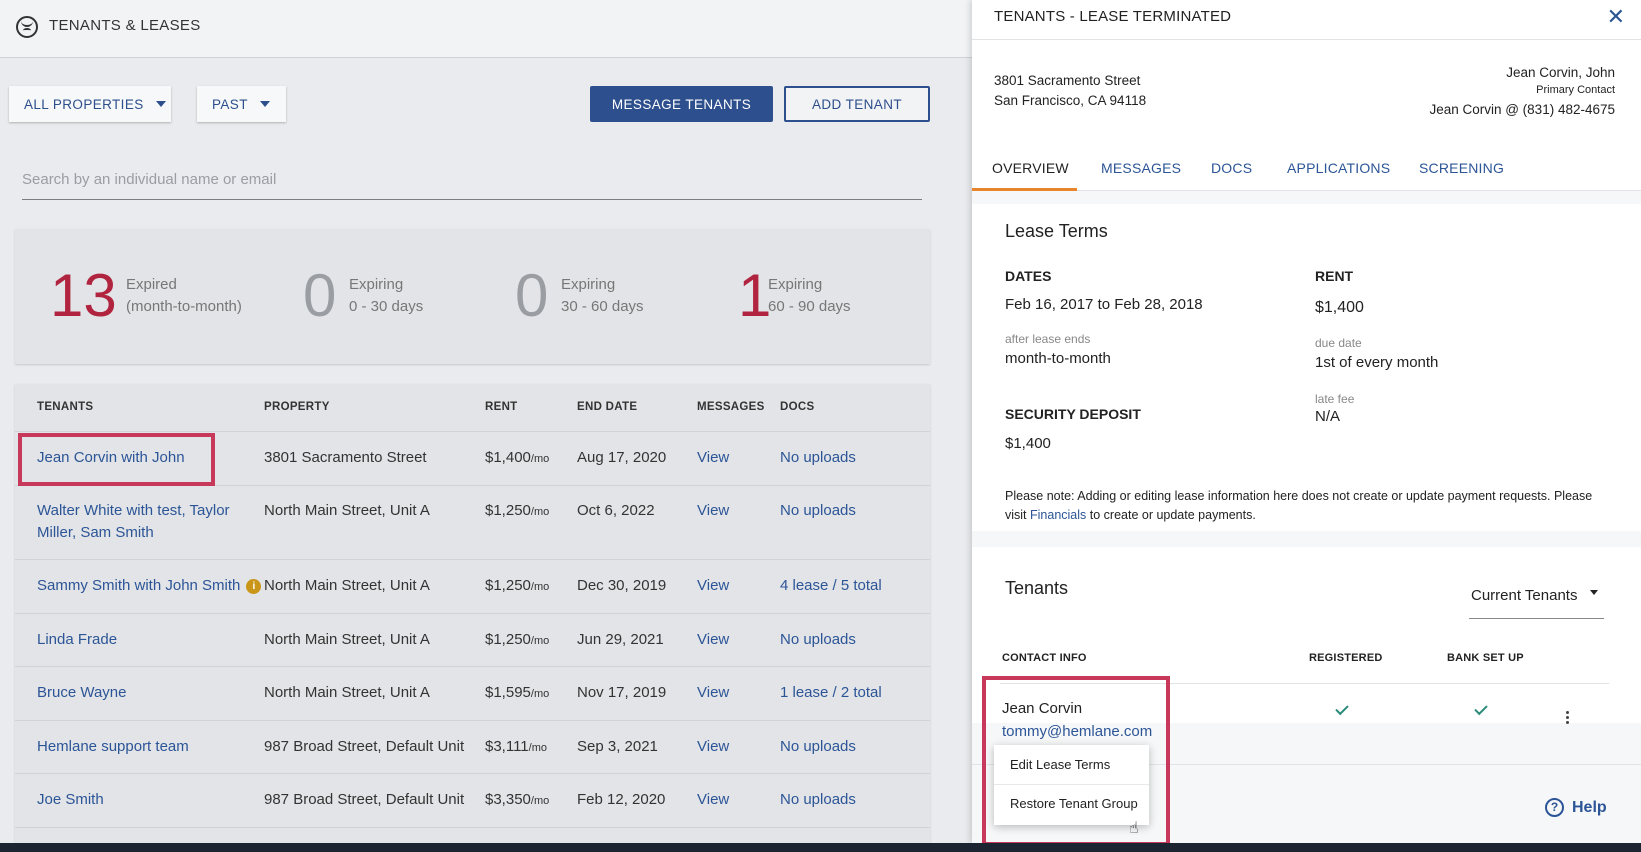 This screenshot has width=1641, height=852. Describe the element at coordinates (254, 586) in the screenshot. I see `info-icon: i` at that location.